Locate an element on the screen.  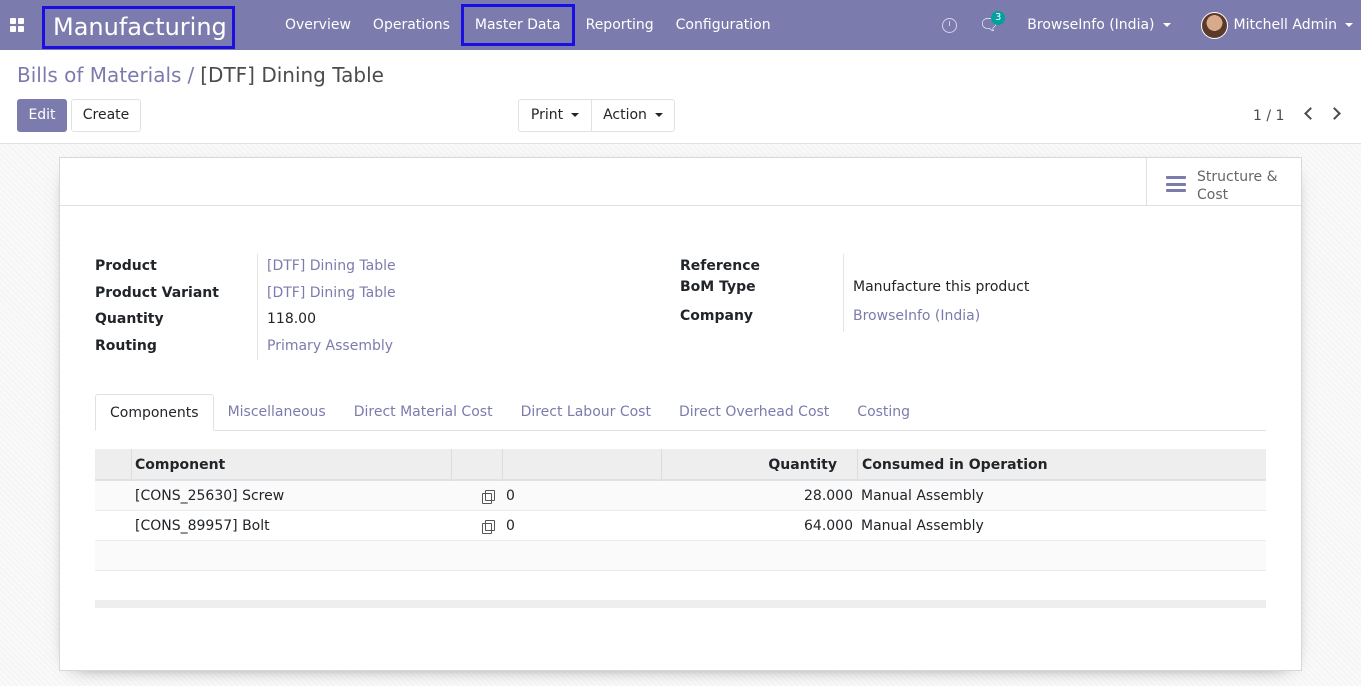
messages-button: 🗨 3 is located at coordinates (992, 22).